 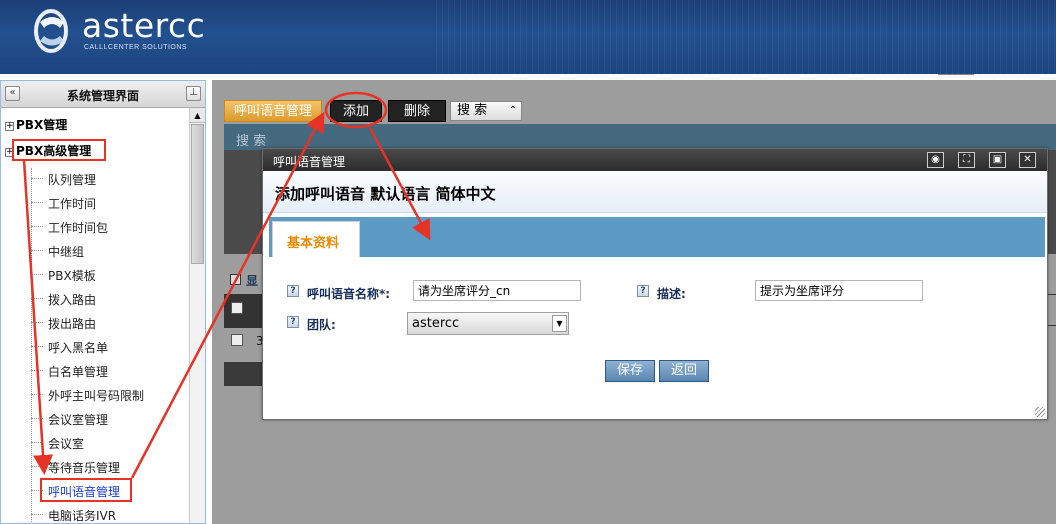 I want to click on app-header: astercc CALLLCENTER SOLUTIONS, so click(x=528, y=37).